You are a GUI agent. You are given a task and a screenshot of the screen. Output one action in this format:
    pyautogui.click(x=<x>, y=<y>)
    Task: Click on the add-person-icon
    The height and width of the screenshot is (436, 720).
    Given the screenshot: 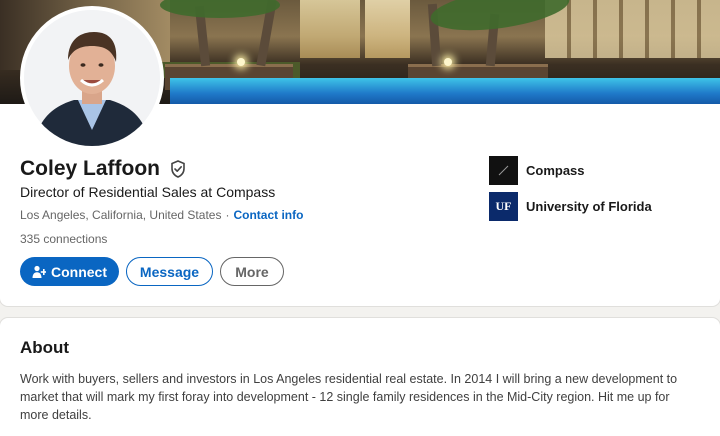 What is the action you would take?
    pyautogui.click(x=39, y=271)
    